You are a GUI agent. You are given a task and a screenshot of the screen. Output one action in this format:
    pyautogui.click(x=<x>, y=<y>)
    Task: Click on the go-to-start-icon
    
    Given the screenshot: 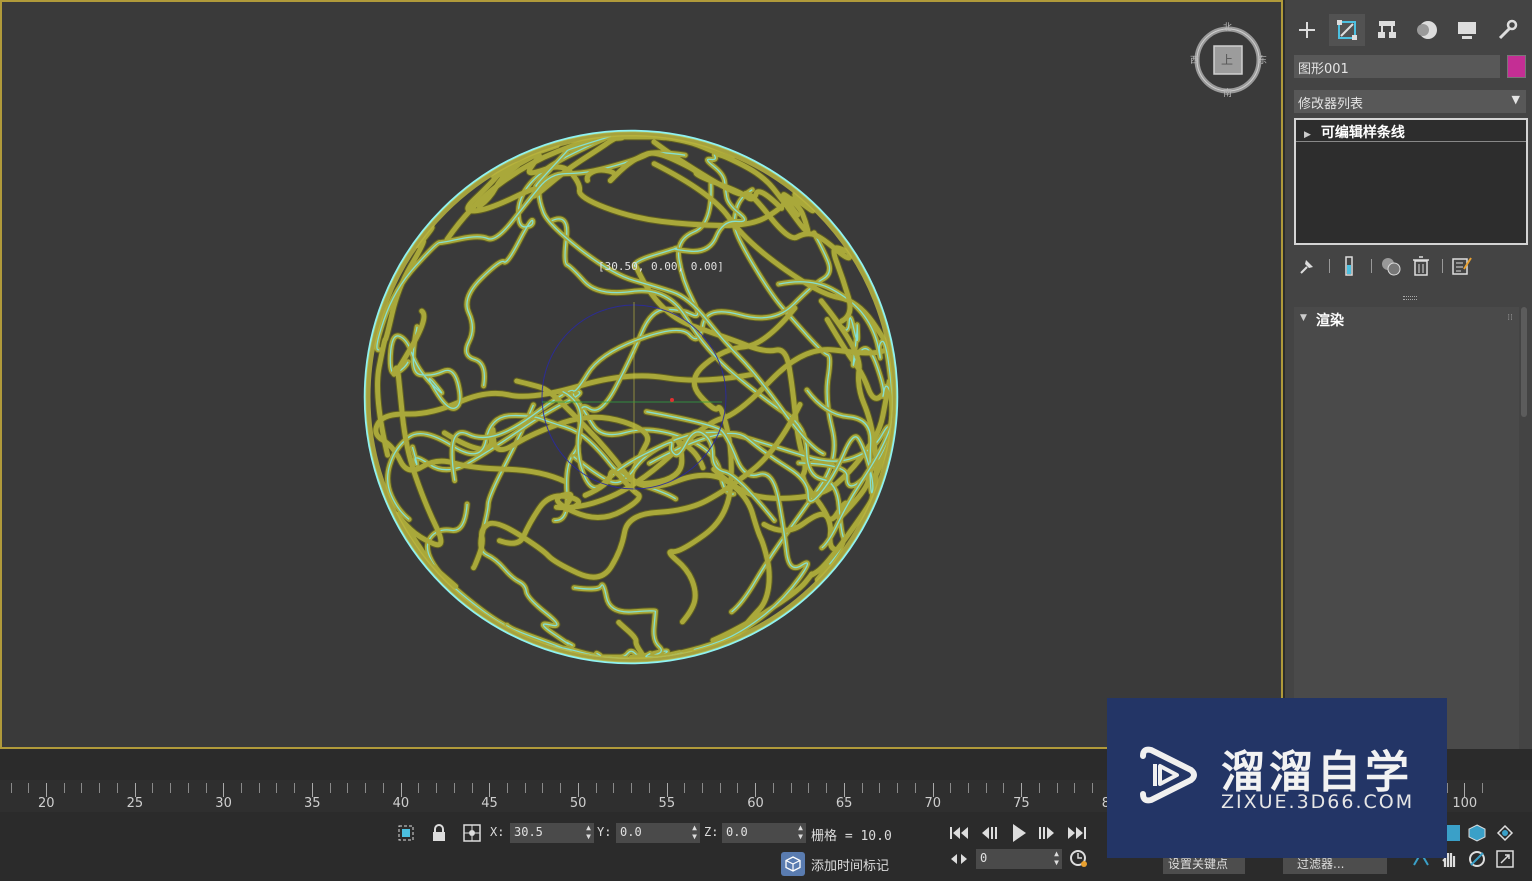 What is the action you would take?
    pyautogui.click(x=959, y=833)
    